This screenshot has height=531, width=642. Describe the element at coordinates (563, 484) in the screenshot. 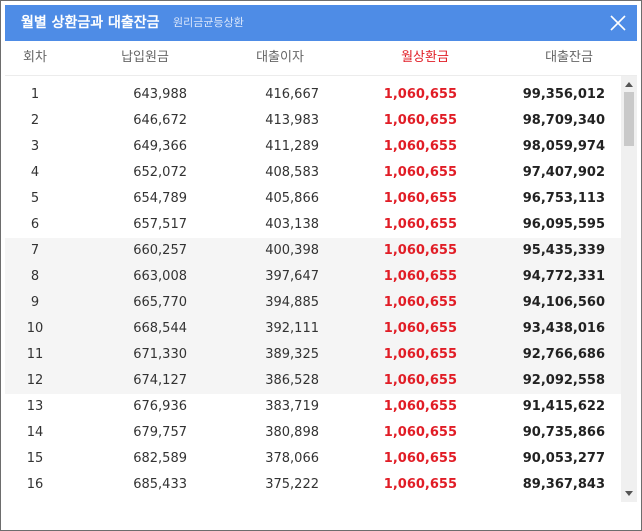

I see `row-balance: 89,367,843` at that location.